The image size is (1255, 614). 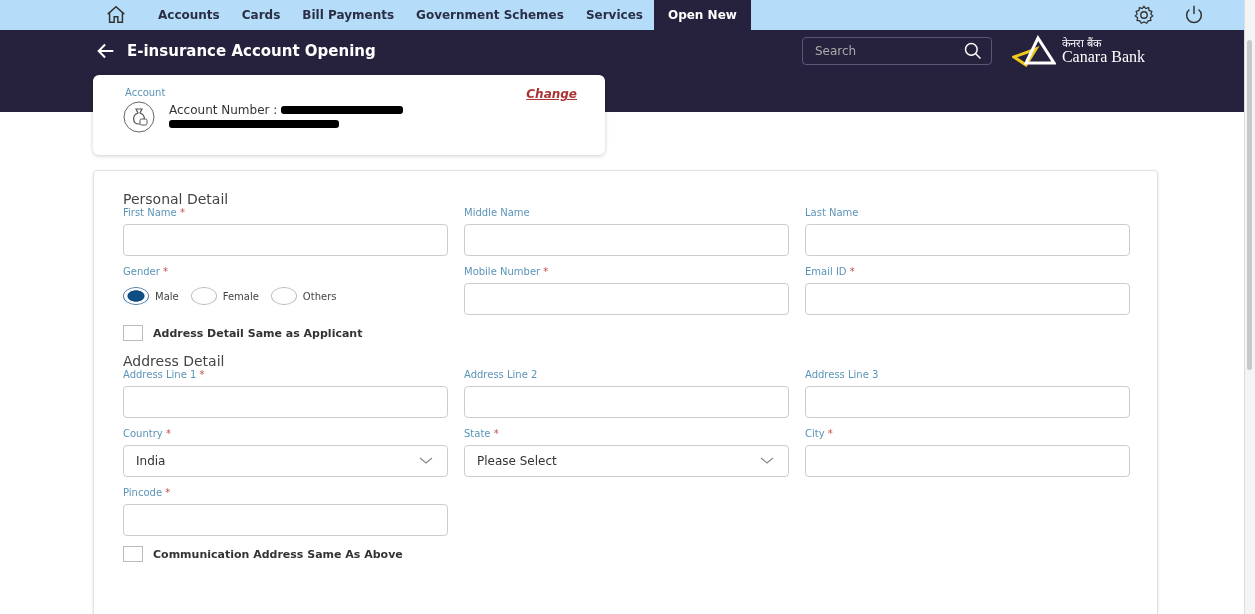 I want to click on nav-tab: Services, so click(x=614, y=15).